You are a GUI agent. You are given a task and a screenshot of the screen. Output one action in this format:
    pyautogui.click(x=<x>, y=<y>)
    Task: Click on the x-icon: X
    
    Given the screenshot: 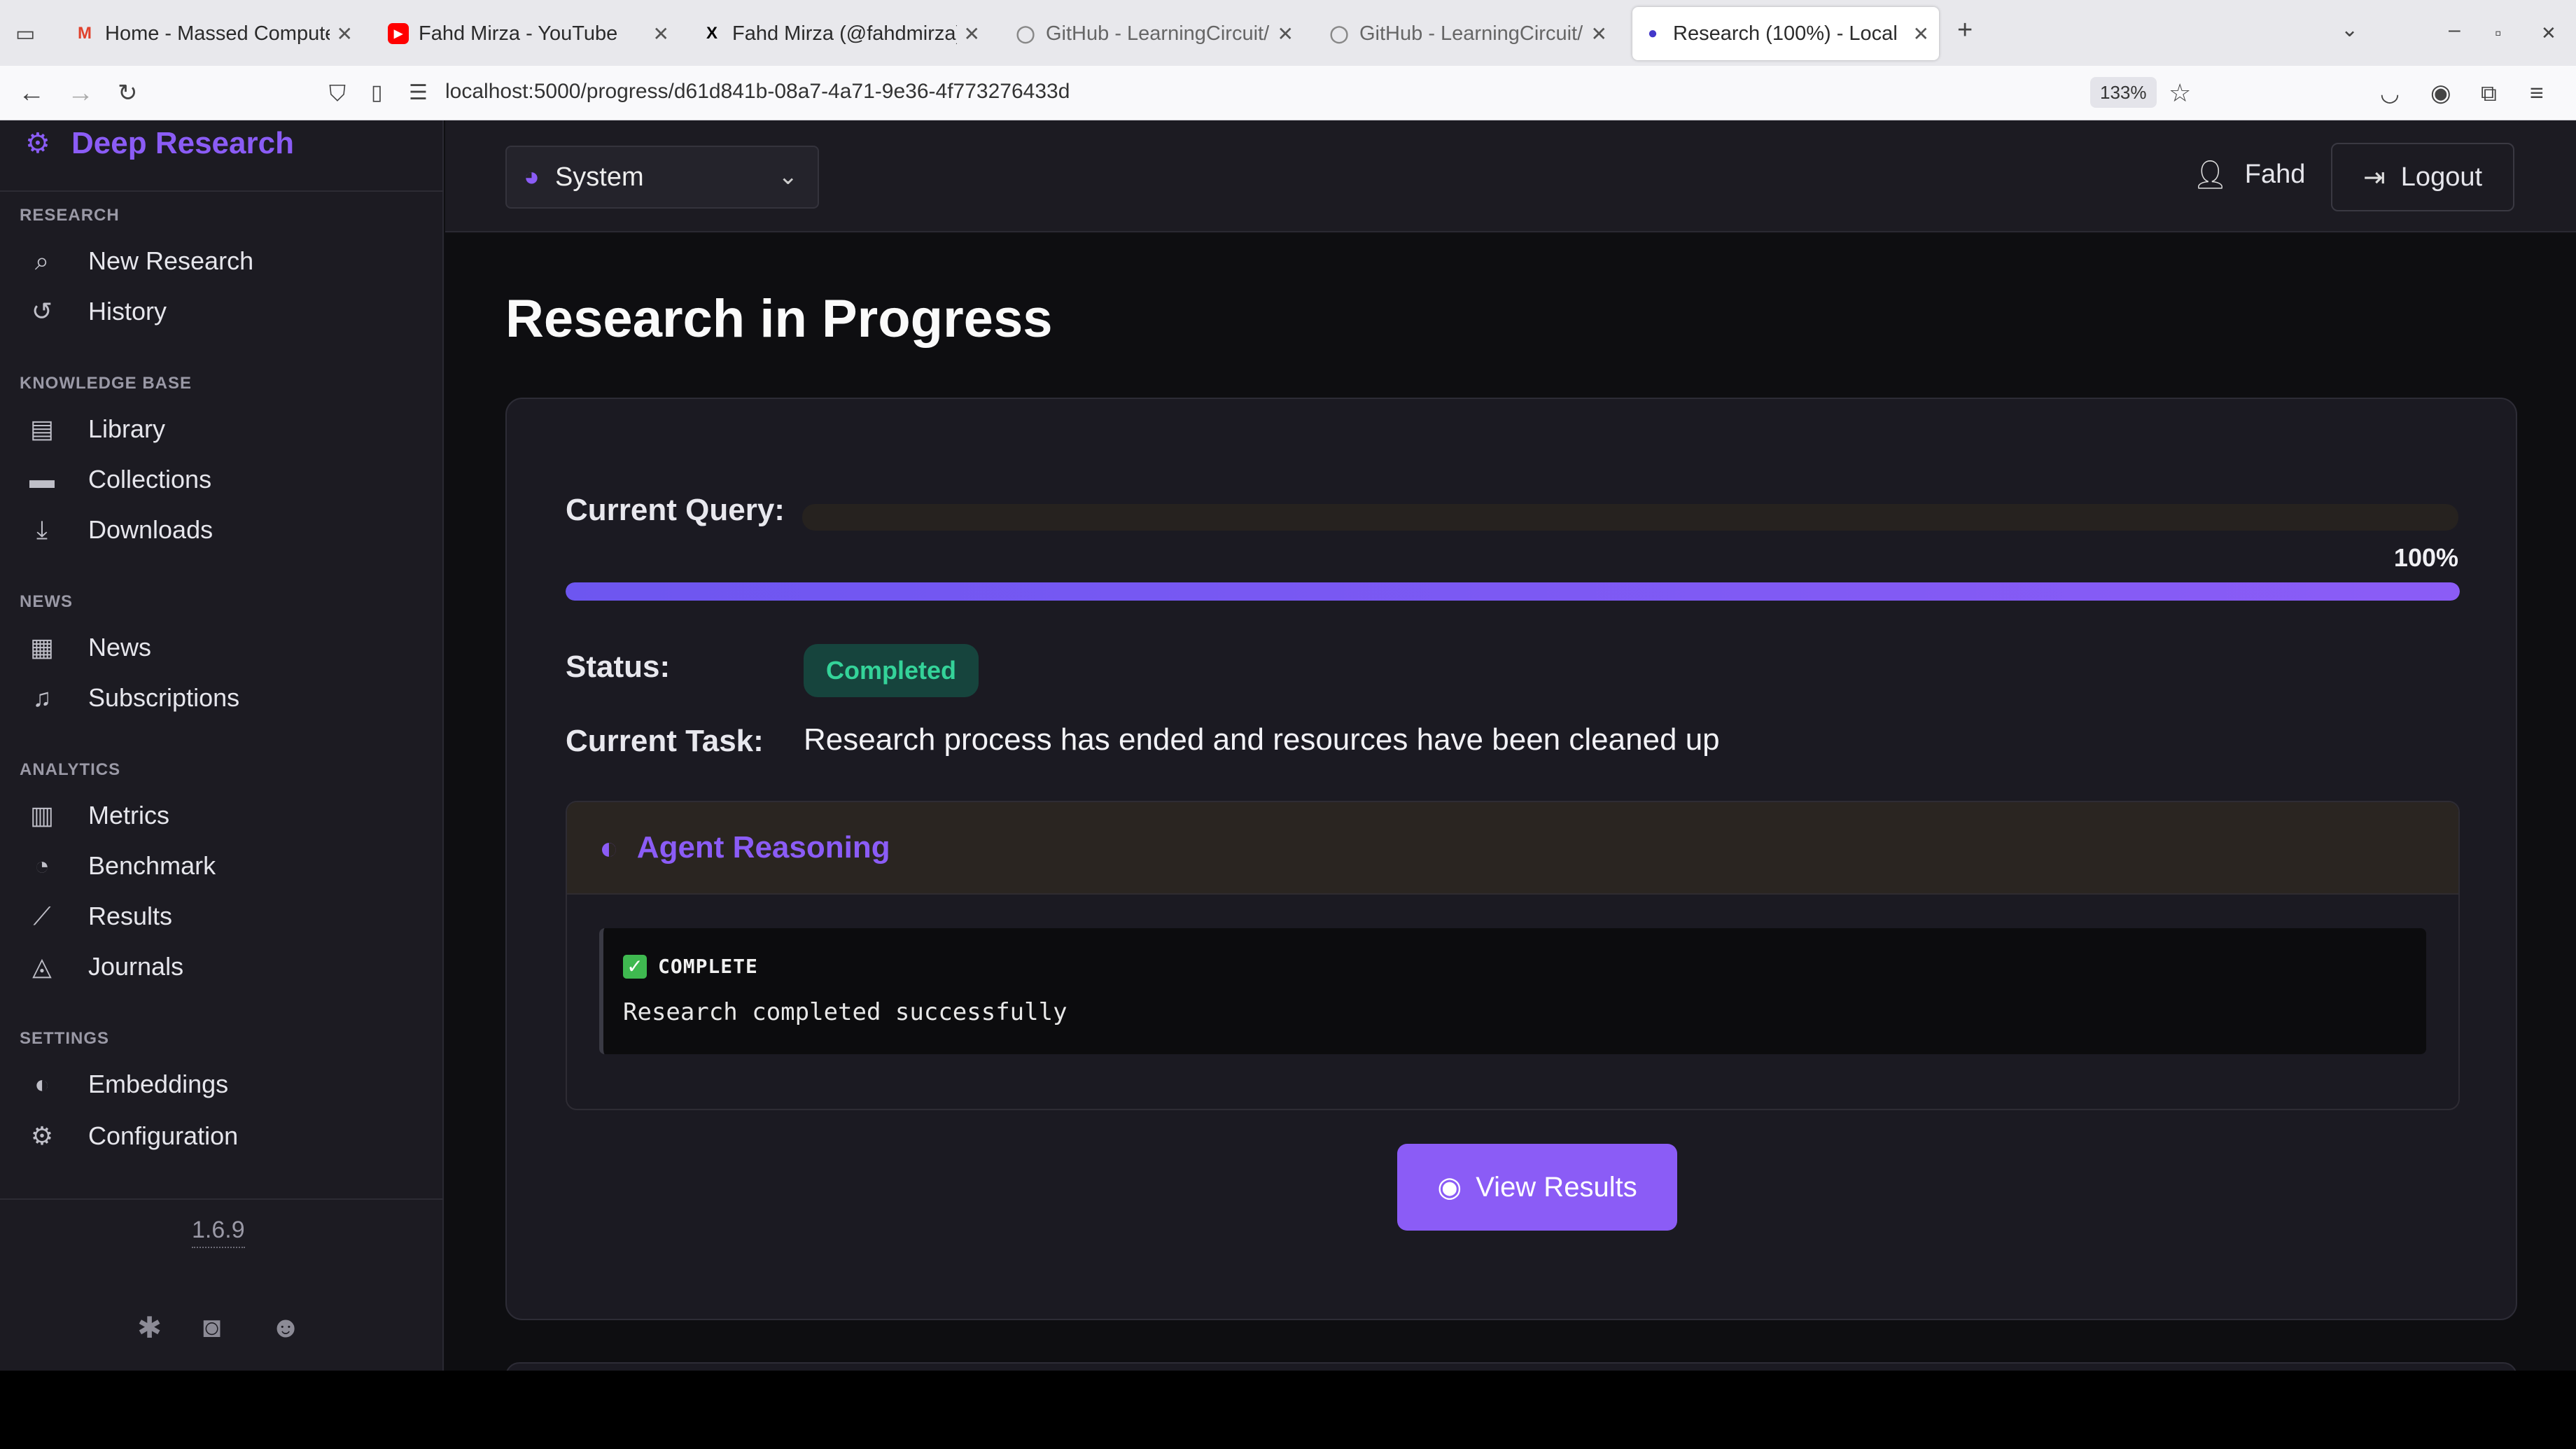 What is the action you would take?
    pyautogui.click(x=712, y=33)
    